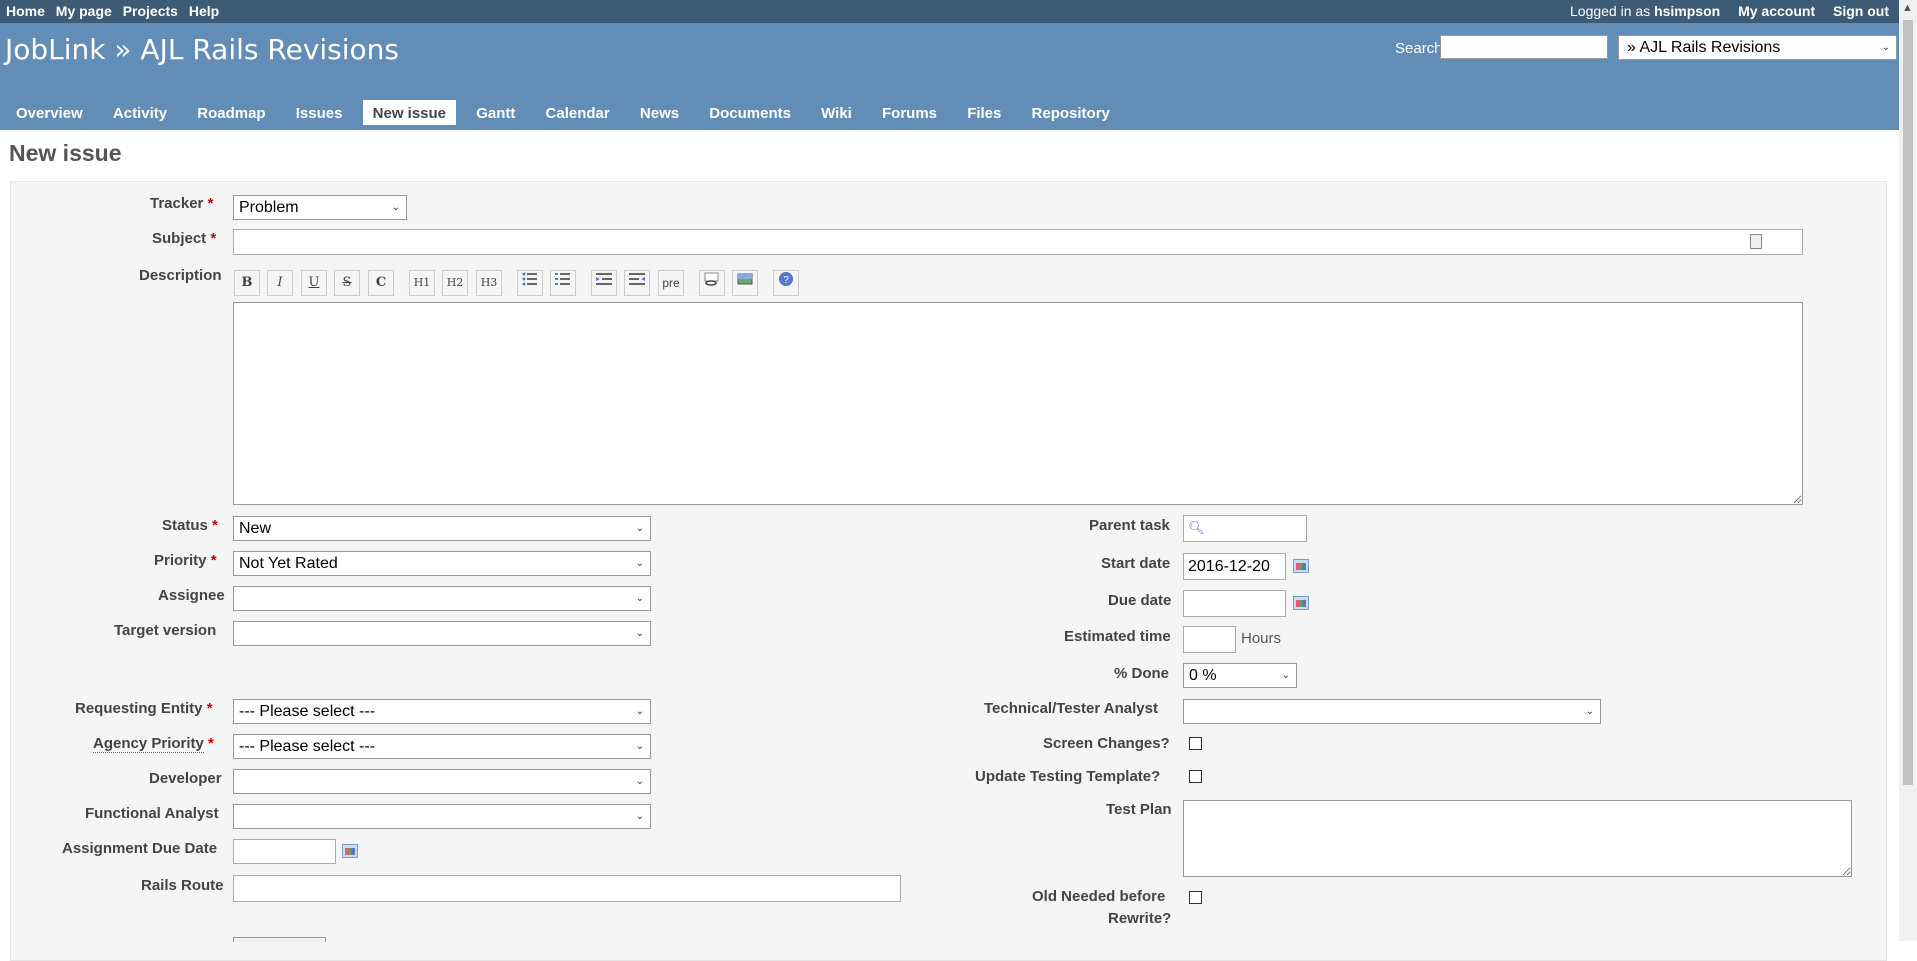  I want to click on status-label: Status *, so click(190, 525).